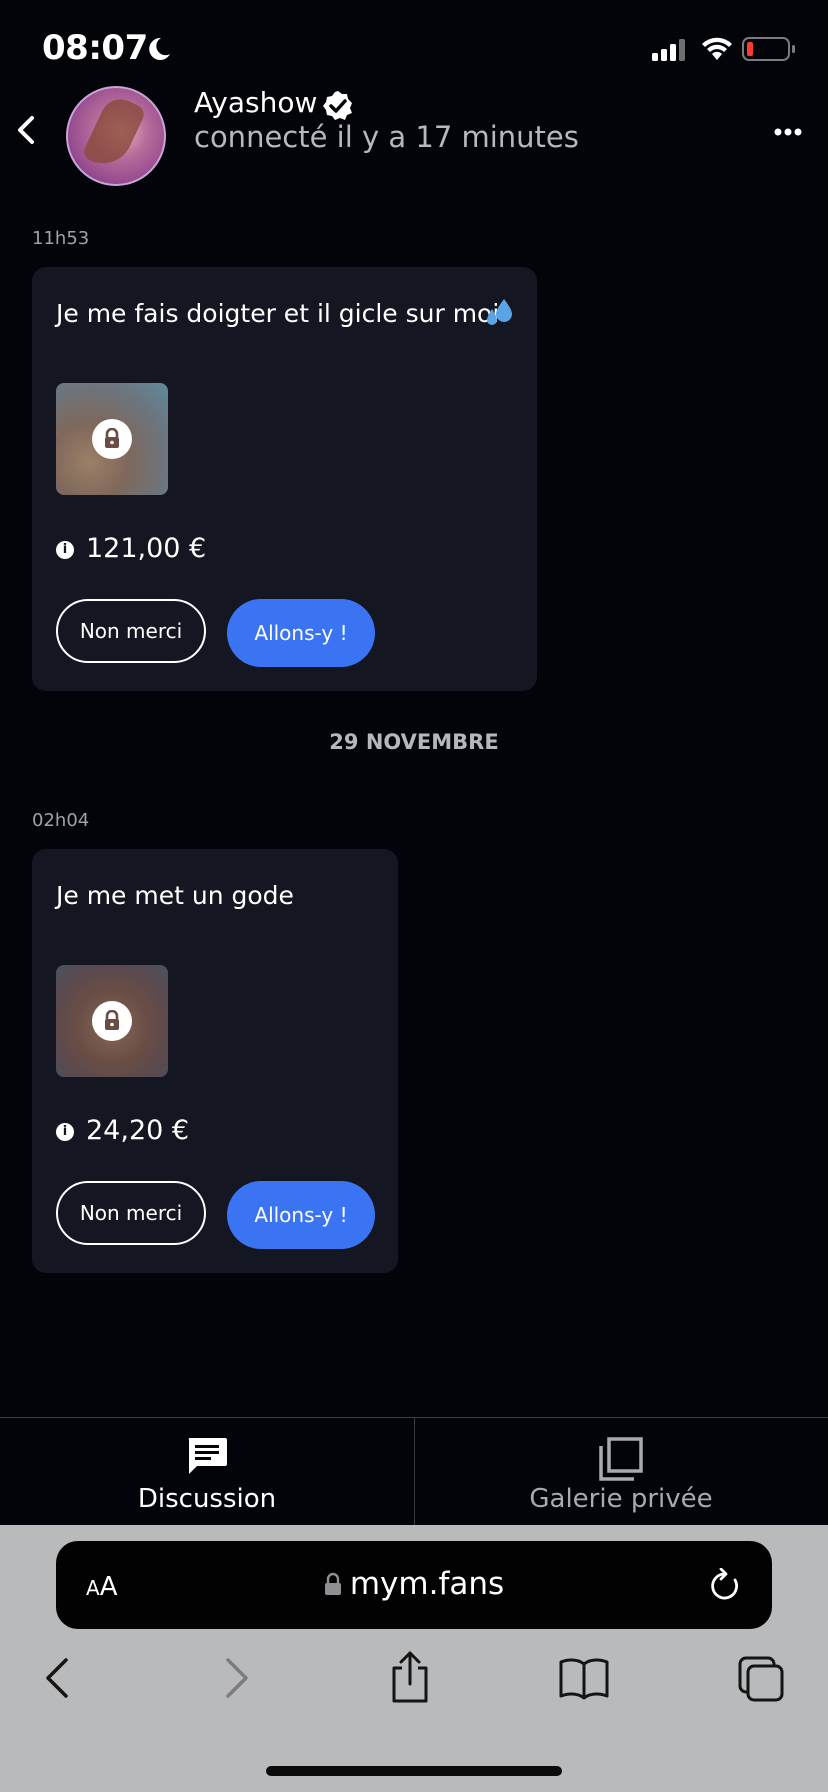 Image resolution: width=828 pixels, height=1792 pixels. What do you see at coordinates (207, 1499) in the screenshot?
I see `tab-label: Discussion` at bounding box center [207, 1499].